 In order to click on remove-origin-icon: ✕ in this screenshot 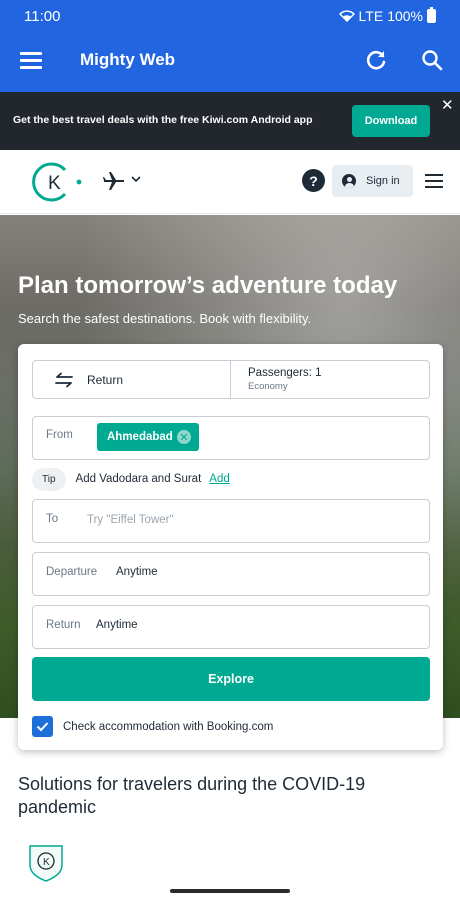, I will do `click(184, 437)`.